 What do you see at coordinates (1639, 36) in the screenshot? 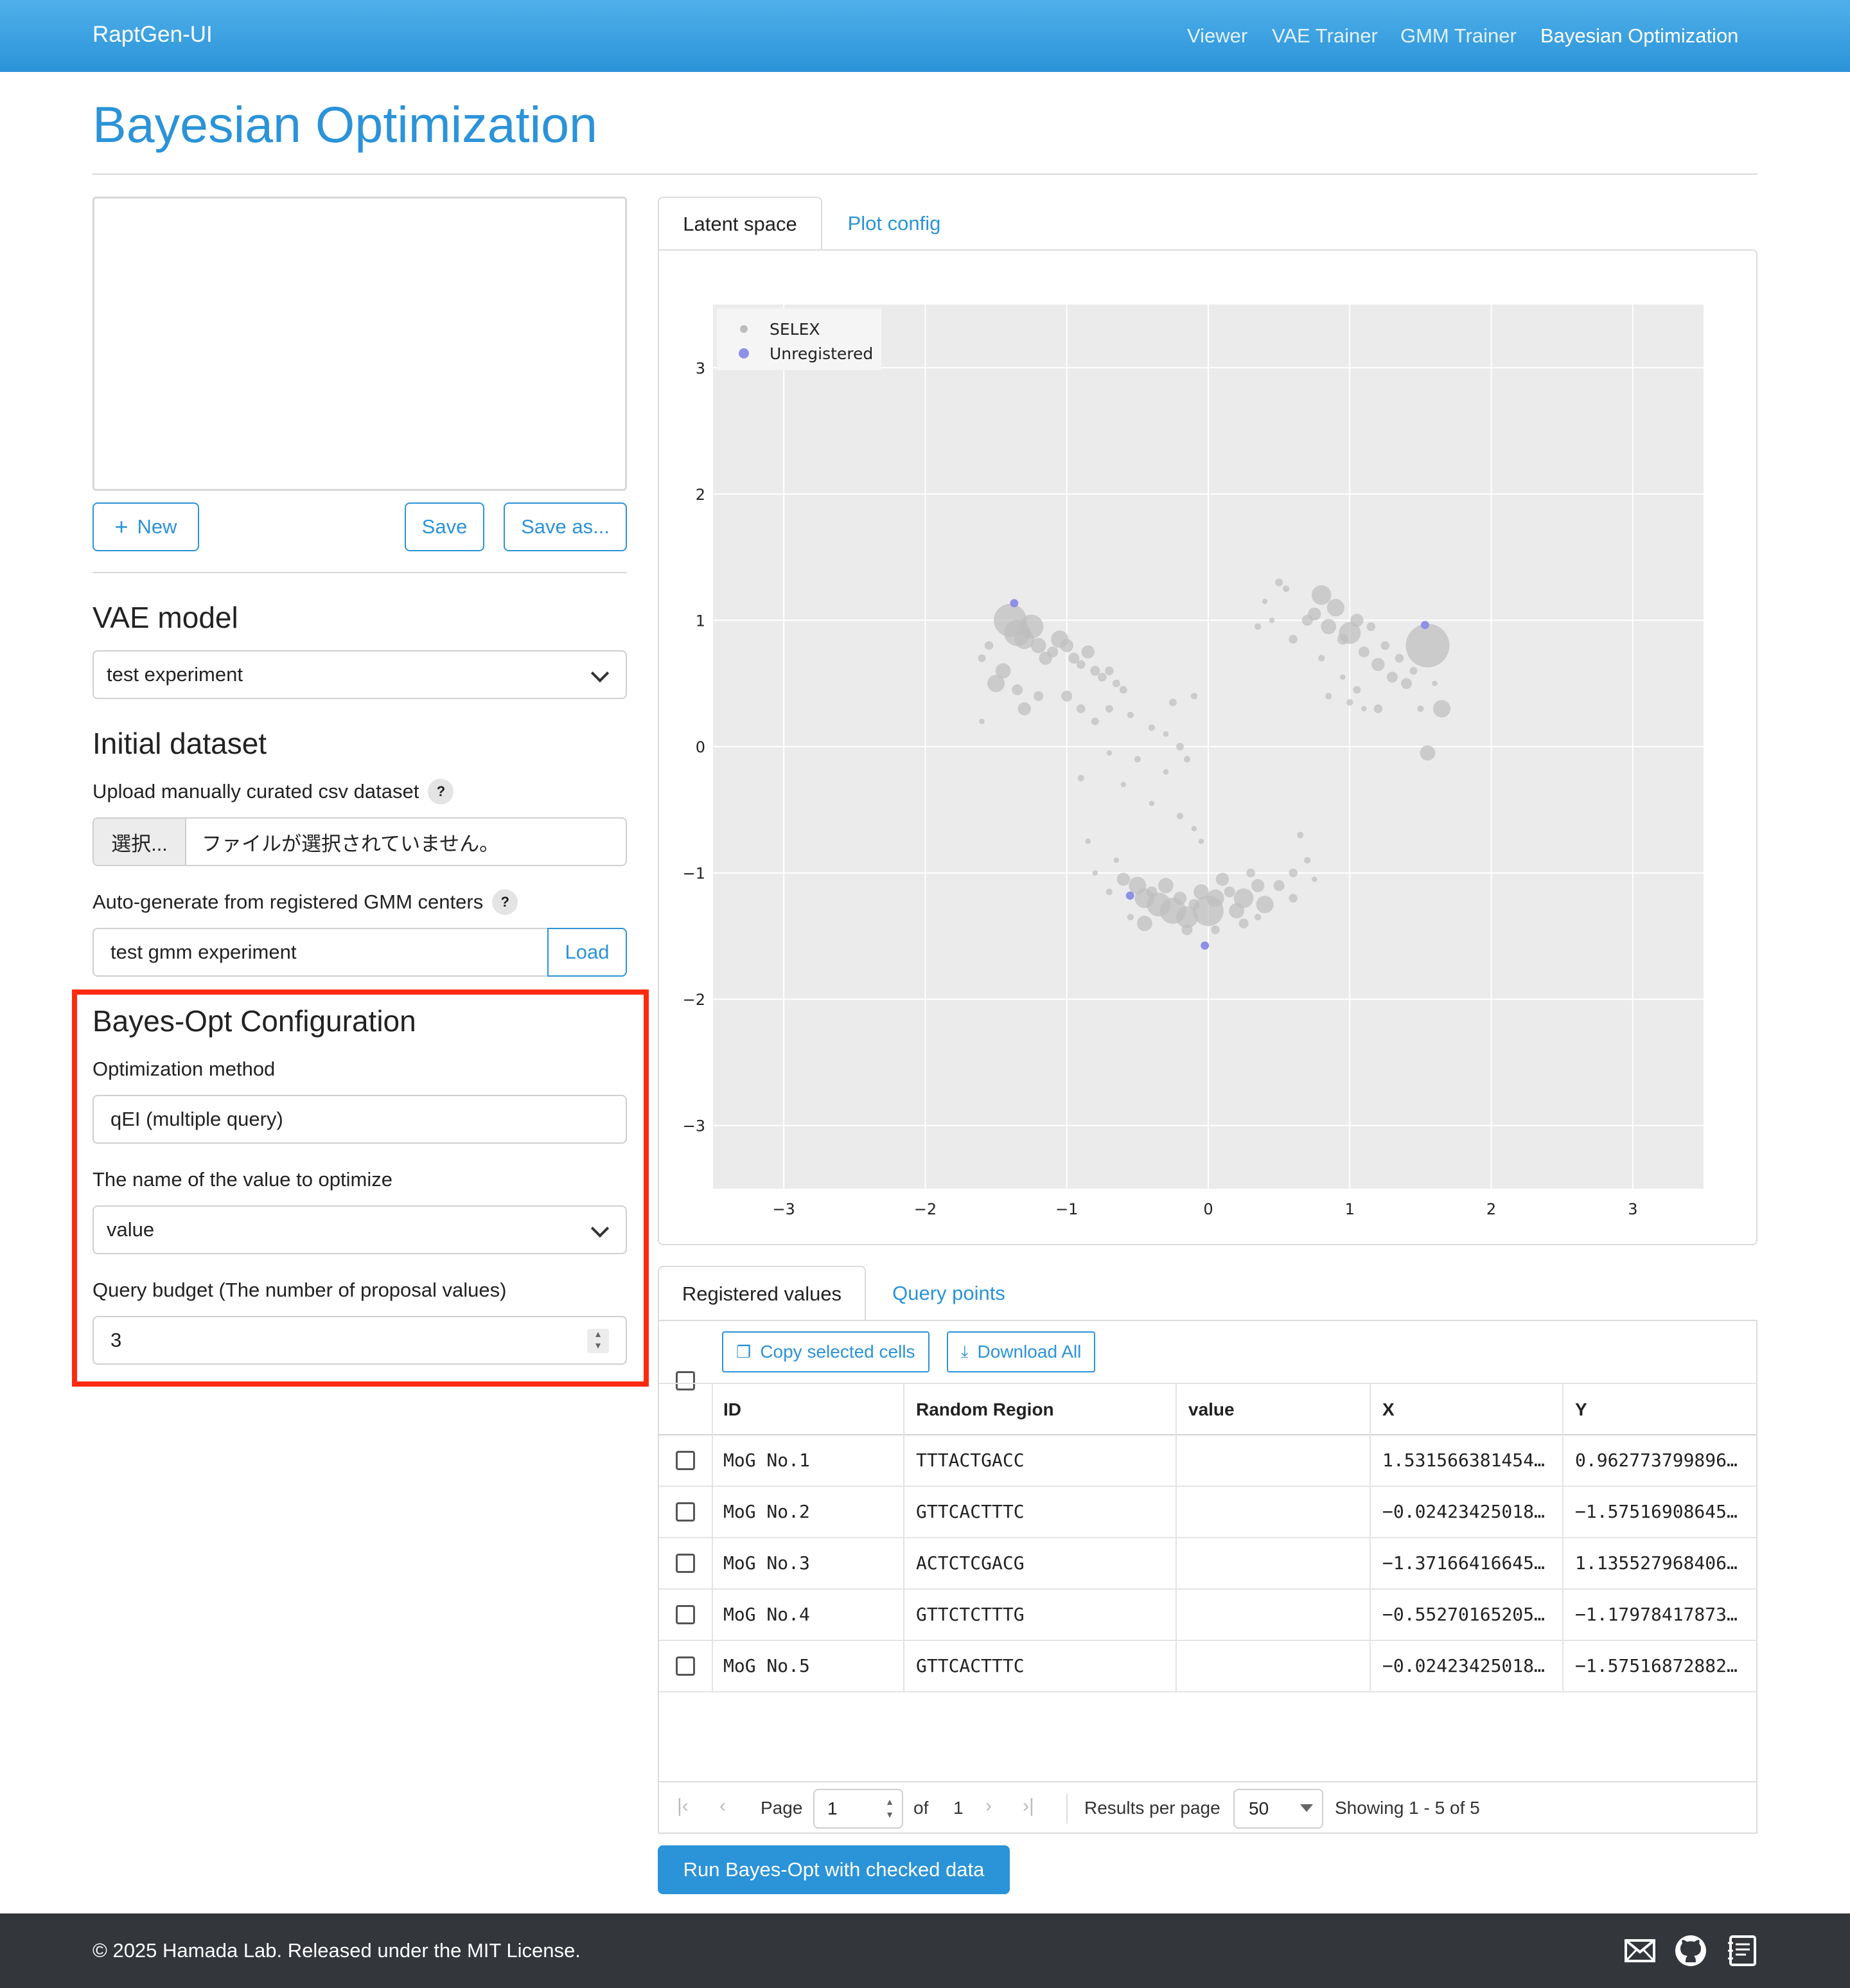
I see `nav-link-bayesian-optimization: Bayesian Optimization` at bounding box center [1639, 36].